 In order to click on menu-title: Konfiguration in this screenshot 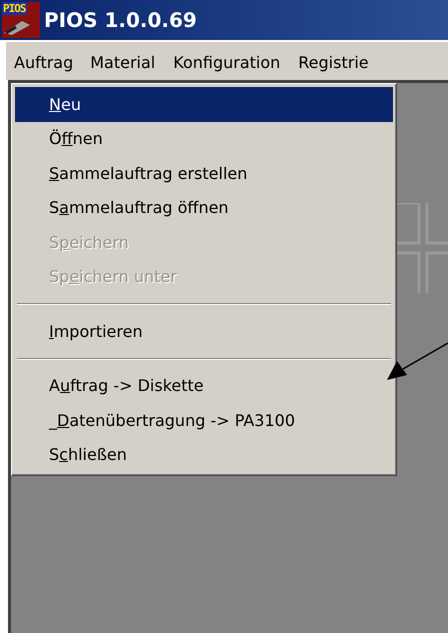, I will do `click(227, 62)`.